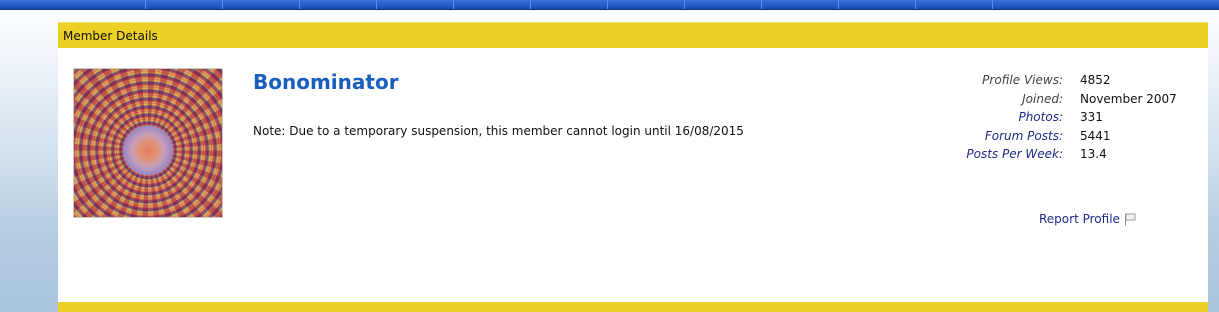 This screenshot has width=1219, height=312. Describe the element at coordinates (1095, 135) in the screenshot. I see `stat-value: 5441` at that location.